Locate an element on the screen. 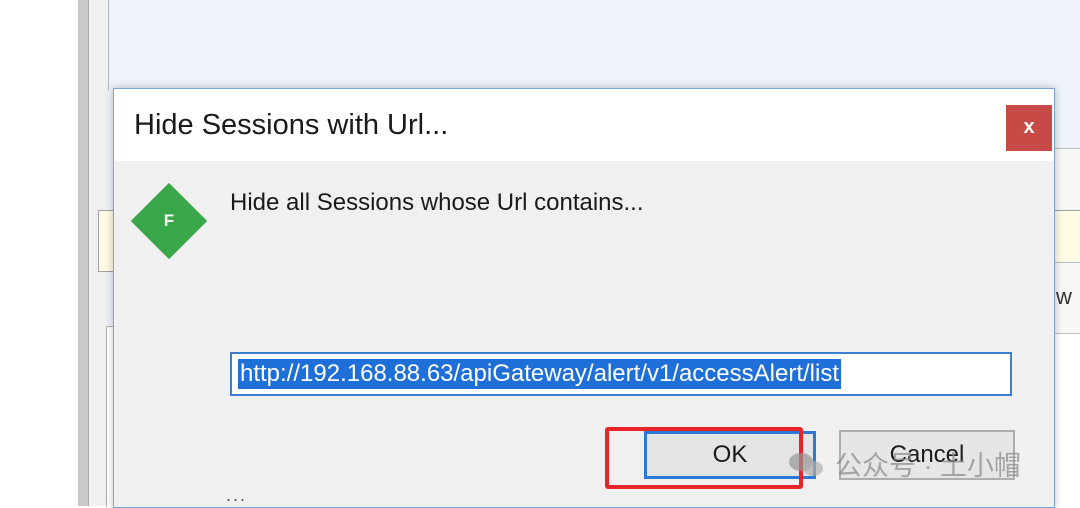  background-right-panel is located at coordinates (1066, 178).